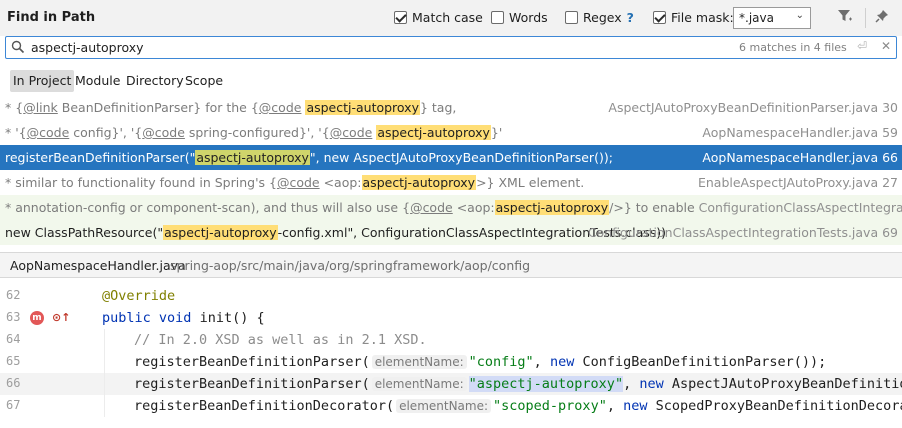 The image size is (902, 428). Describe the element at coordinates (400, 17) in the screenshot. I see `match-case-checkbox` at that location.